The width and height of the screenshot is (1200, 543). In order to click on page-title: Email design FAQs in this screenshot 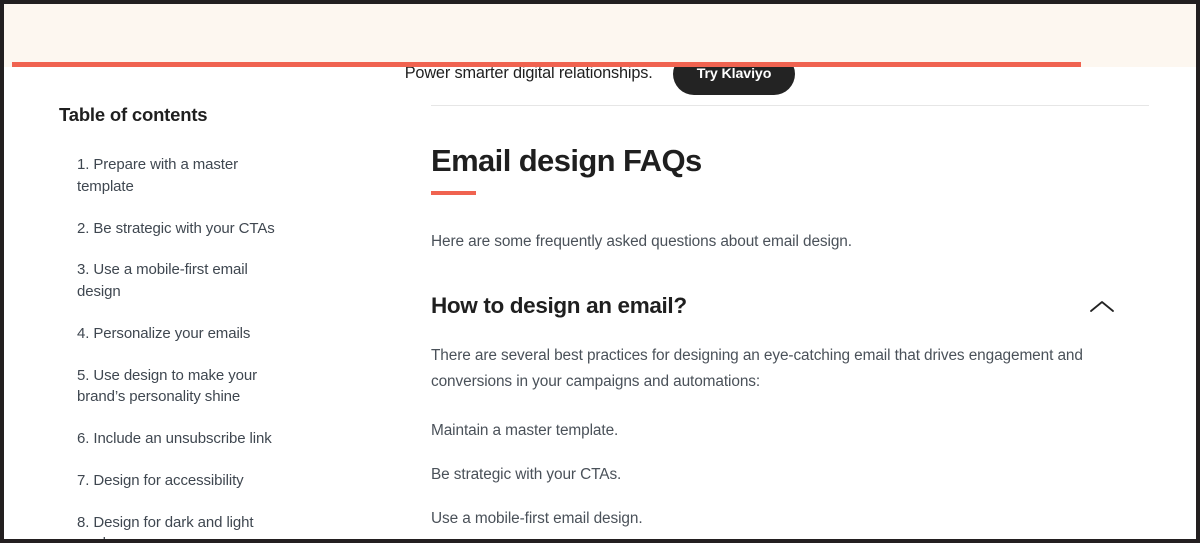, I will do `click(566, 160)`.